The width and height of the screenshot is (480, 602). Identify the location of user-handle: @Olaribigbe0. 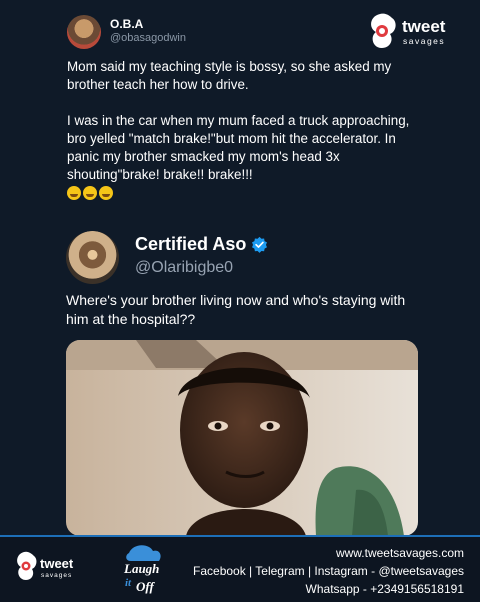
(184, 268).